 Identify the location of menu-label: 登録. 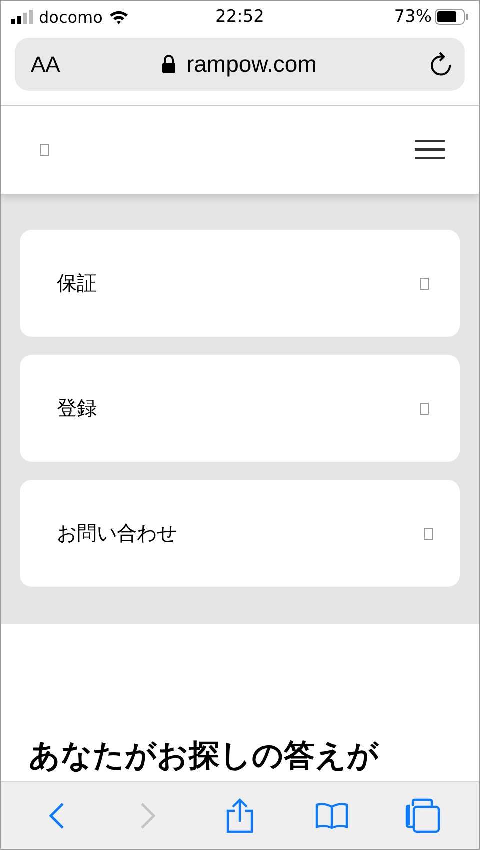
(77, 408).